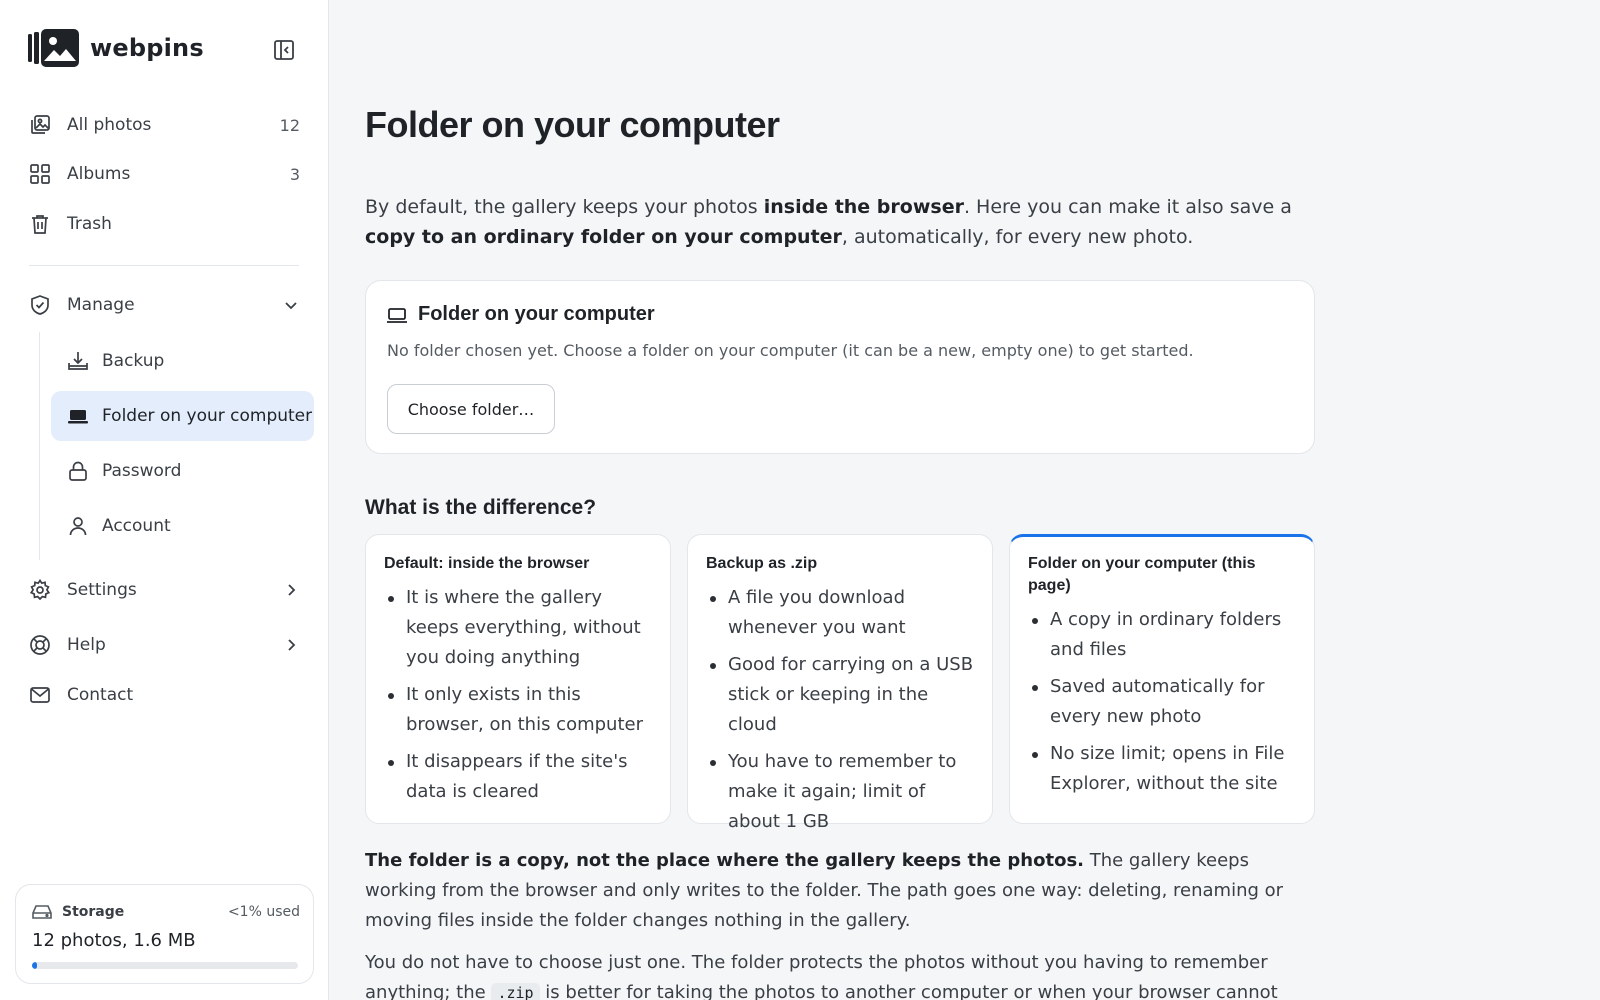  I want to click on intro-text-part: , automatically, for every new photo., so click(1017, 237).